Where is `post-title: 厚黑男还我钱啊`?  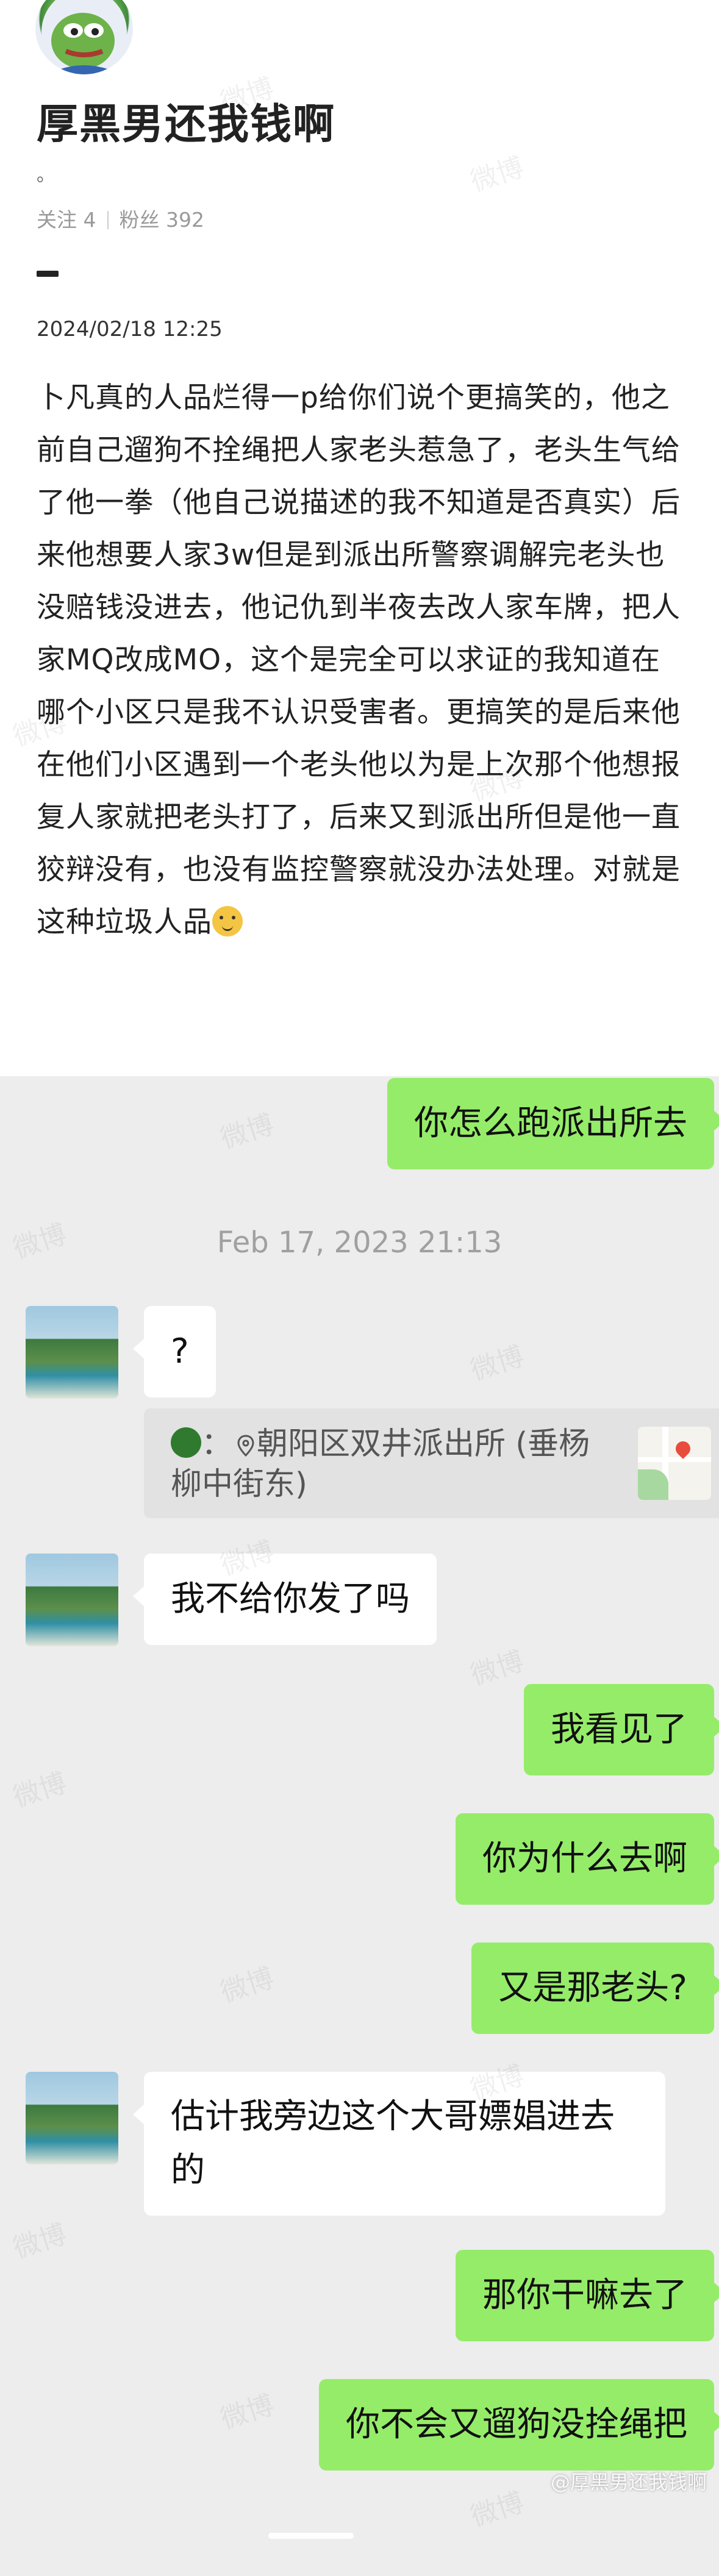 post-title: 厚黑男还我钱啊 is located at coordinates (186, 125).